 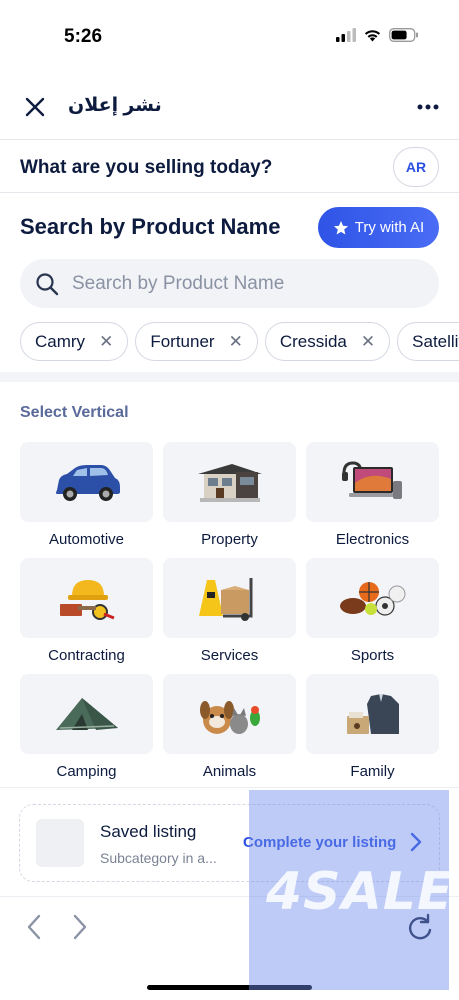 I want to click on house-icon, so click(x=229, y=482).